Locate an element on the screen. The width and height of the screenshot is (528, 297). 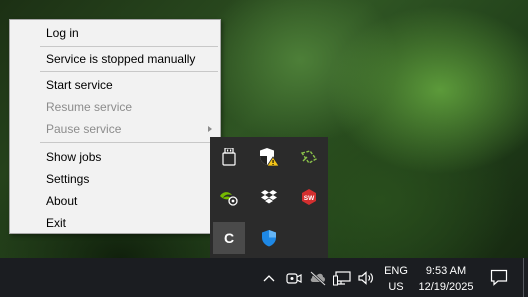
tray-overflow-flyout: SW C is located at coordinates (269, 197).